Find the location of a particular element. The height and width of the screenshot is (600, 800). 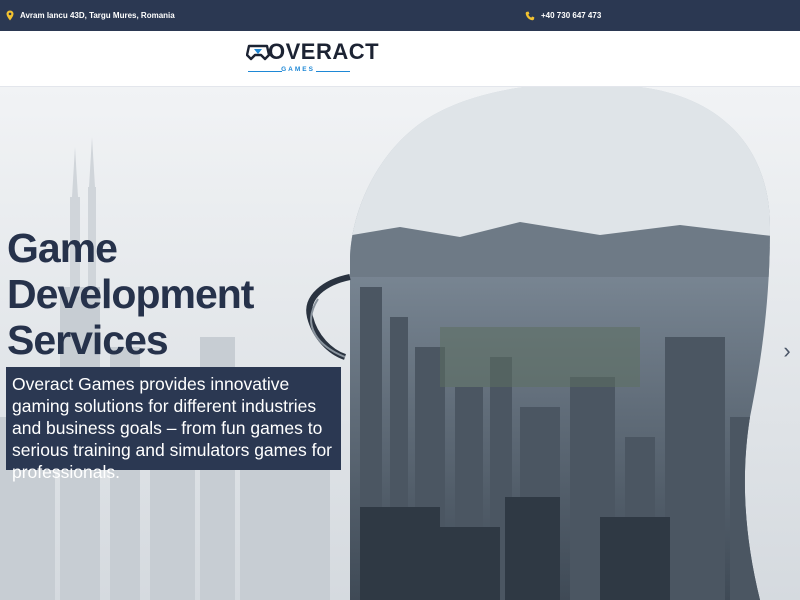

map-pin-icon is located at coordinates (10, 15).